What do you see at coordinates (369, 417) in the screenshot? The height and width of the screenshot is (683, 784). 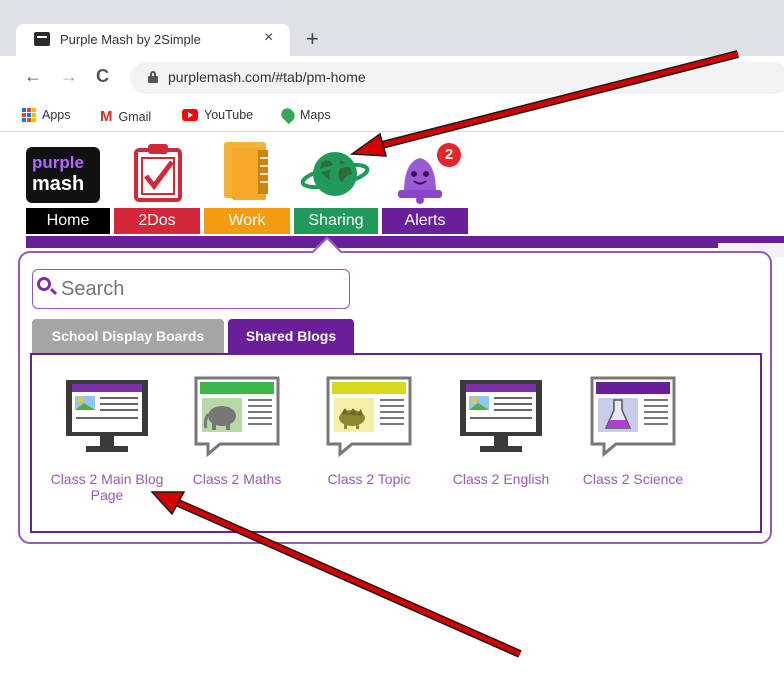 I see `dinosaur-blog-icon` at bounding box center [369, 417].